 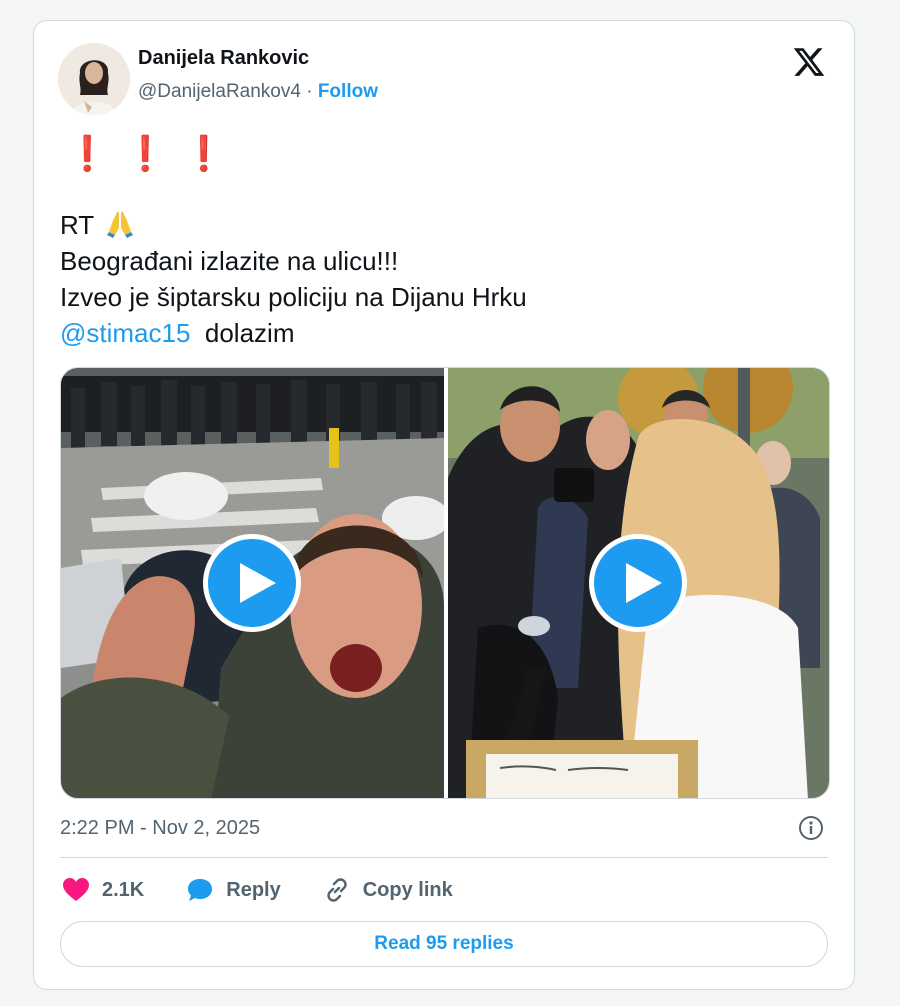 I want to click on divider, so click(x=444, y=857).